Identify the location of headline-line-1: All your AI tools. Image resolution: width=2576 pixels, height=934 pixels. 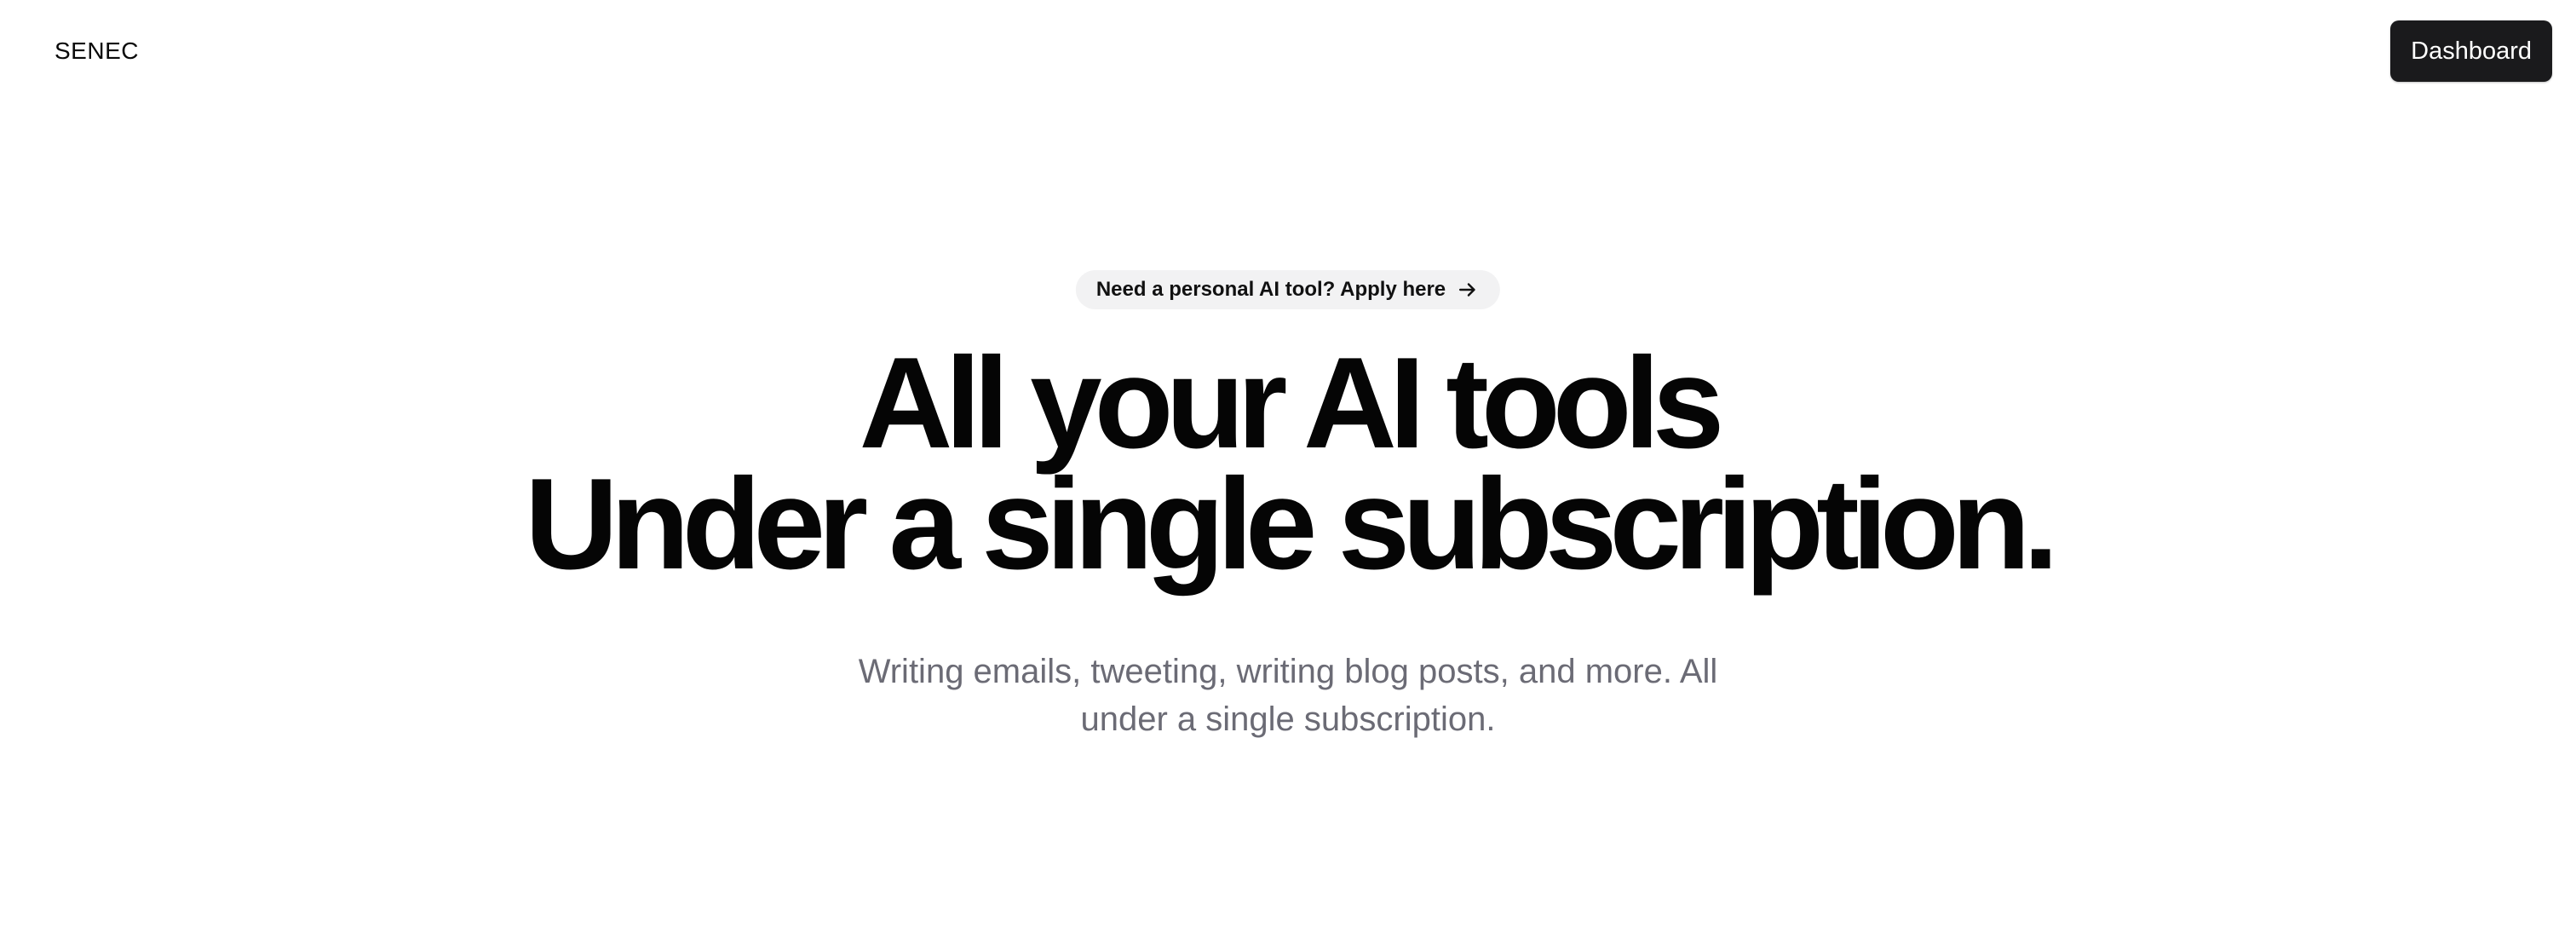
(1292, 403).